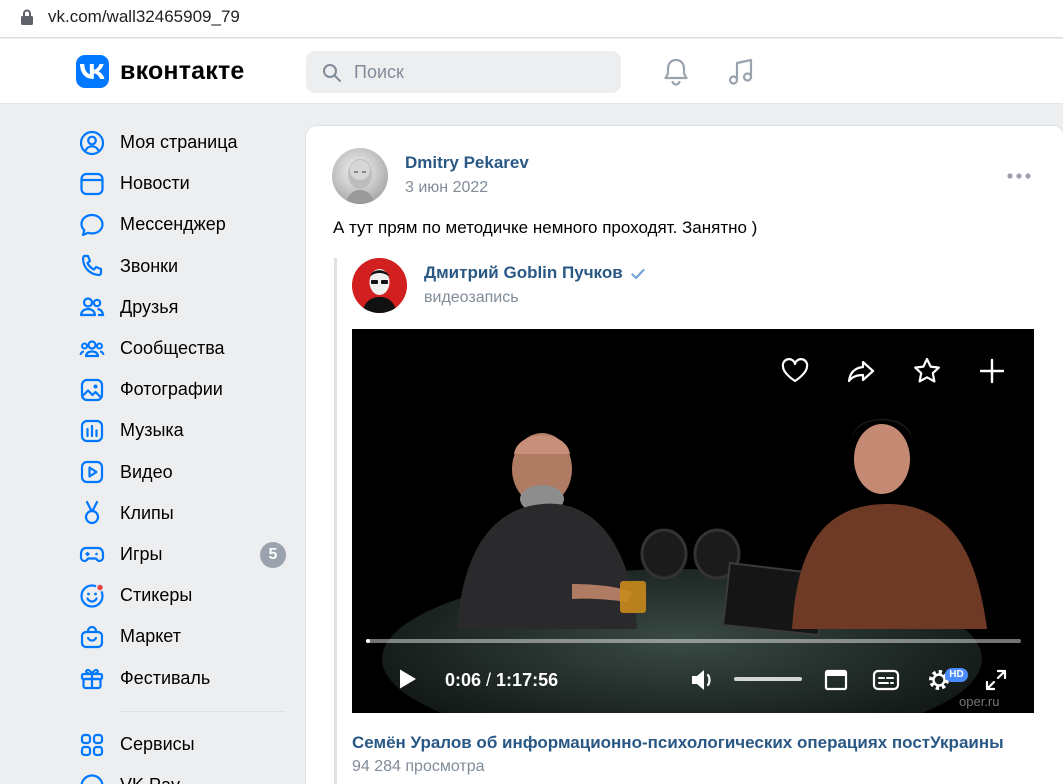 The height and width of the screenshot is (784, 1063). Describe the element at coordinates (92, 349) in the screenshot. I see `communities-icon` at that location.